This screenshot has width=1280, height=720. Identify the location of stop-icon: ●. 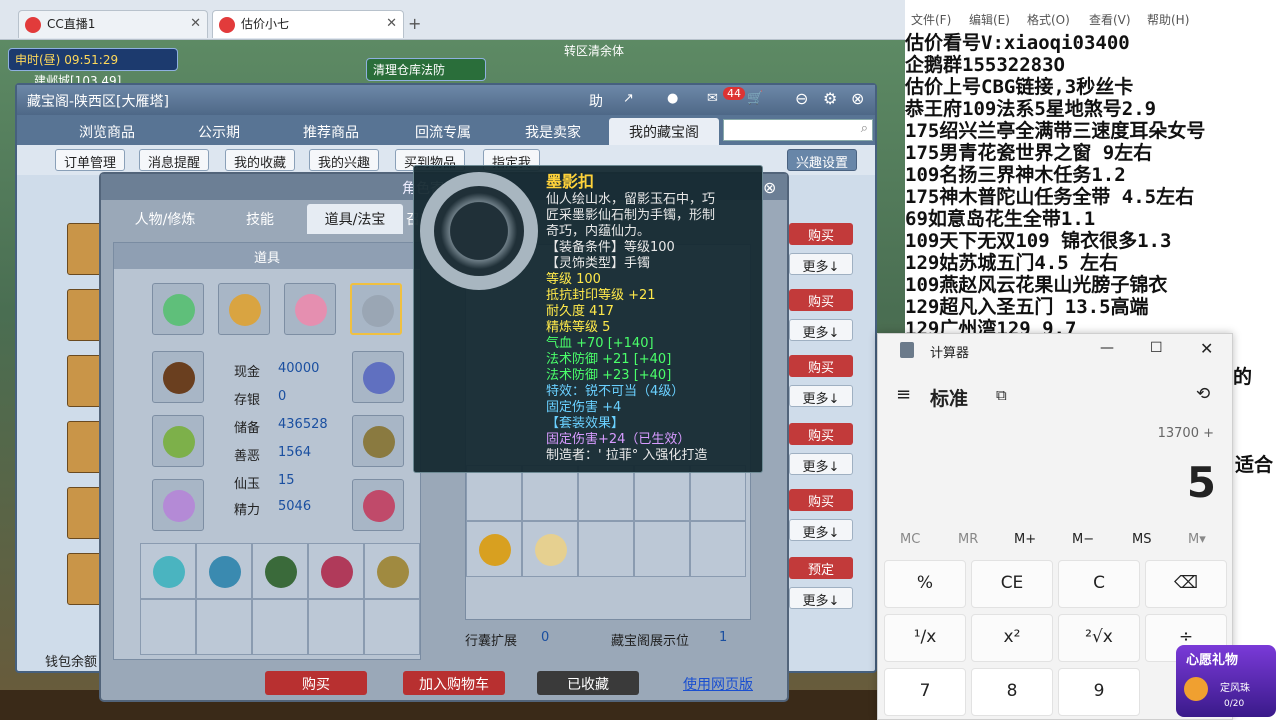
(672, 98).